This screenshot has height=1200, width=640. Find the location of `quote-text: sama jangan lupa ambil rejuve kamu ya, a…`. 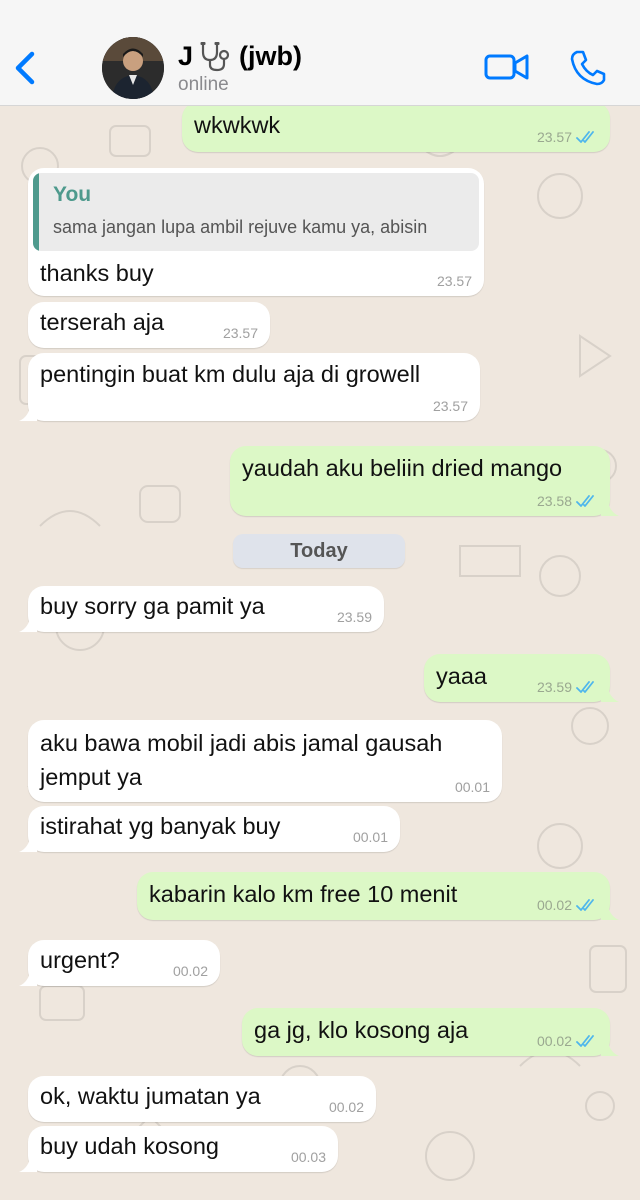

quote-text: sama jangan lupa ambil rejuve kamu ya, a… is located at coordinates (240, 227).